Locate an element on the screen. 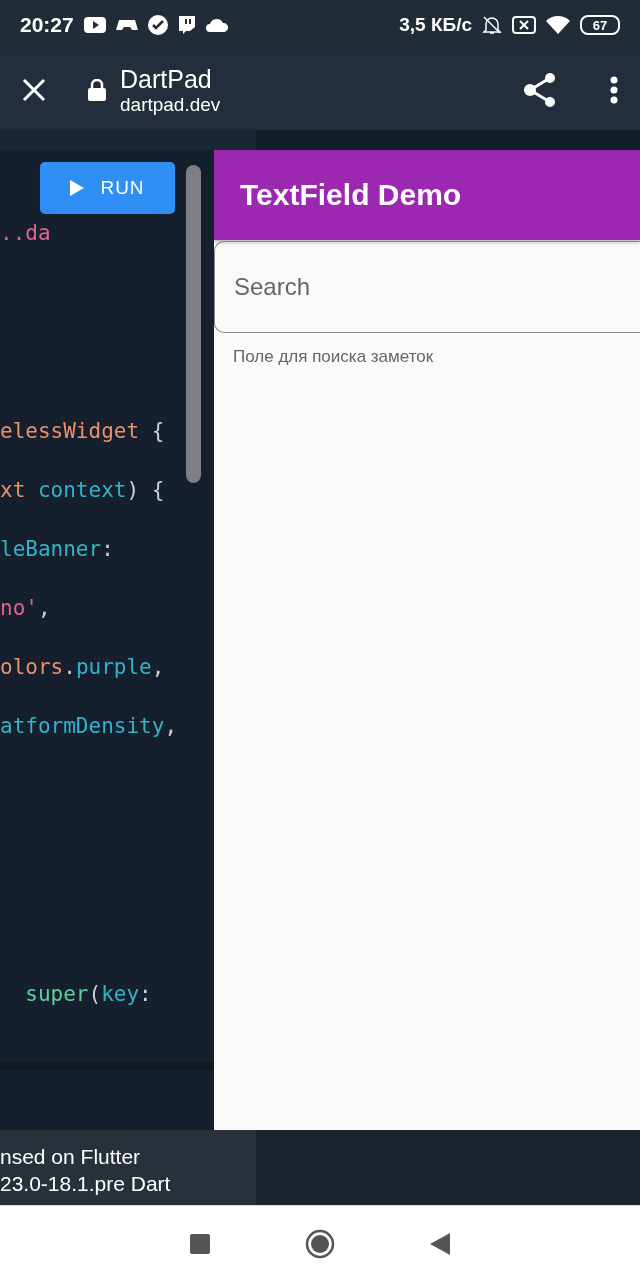 The height and width of the screenshot is (1280, 640). code-line: olors.purple, is located at coordinates (83, 667).